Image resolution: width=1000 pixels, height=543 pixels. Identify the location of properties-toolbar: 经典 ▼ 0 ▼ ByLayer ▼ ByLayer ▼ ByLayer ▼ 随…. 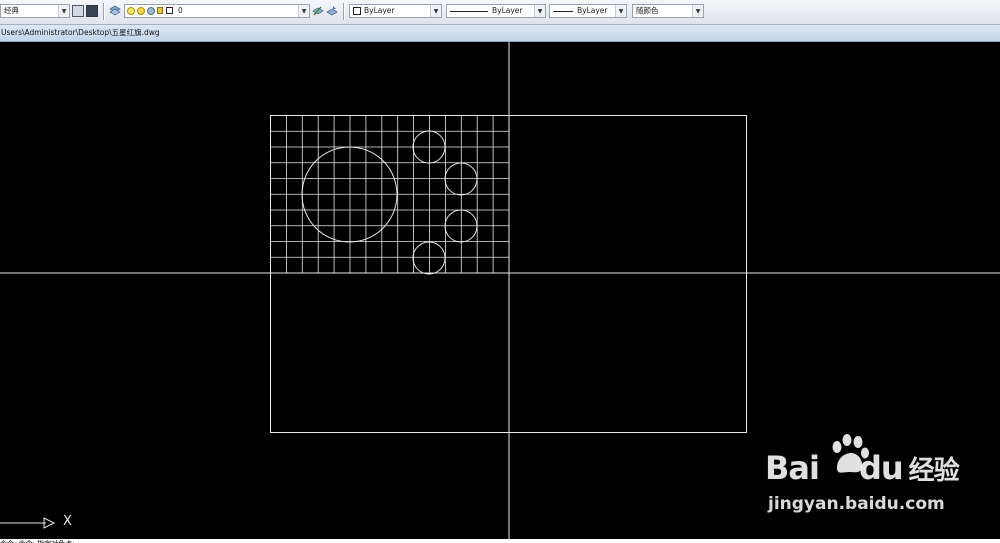
(500, 12).